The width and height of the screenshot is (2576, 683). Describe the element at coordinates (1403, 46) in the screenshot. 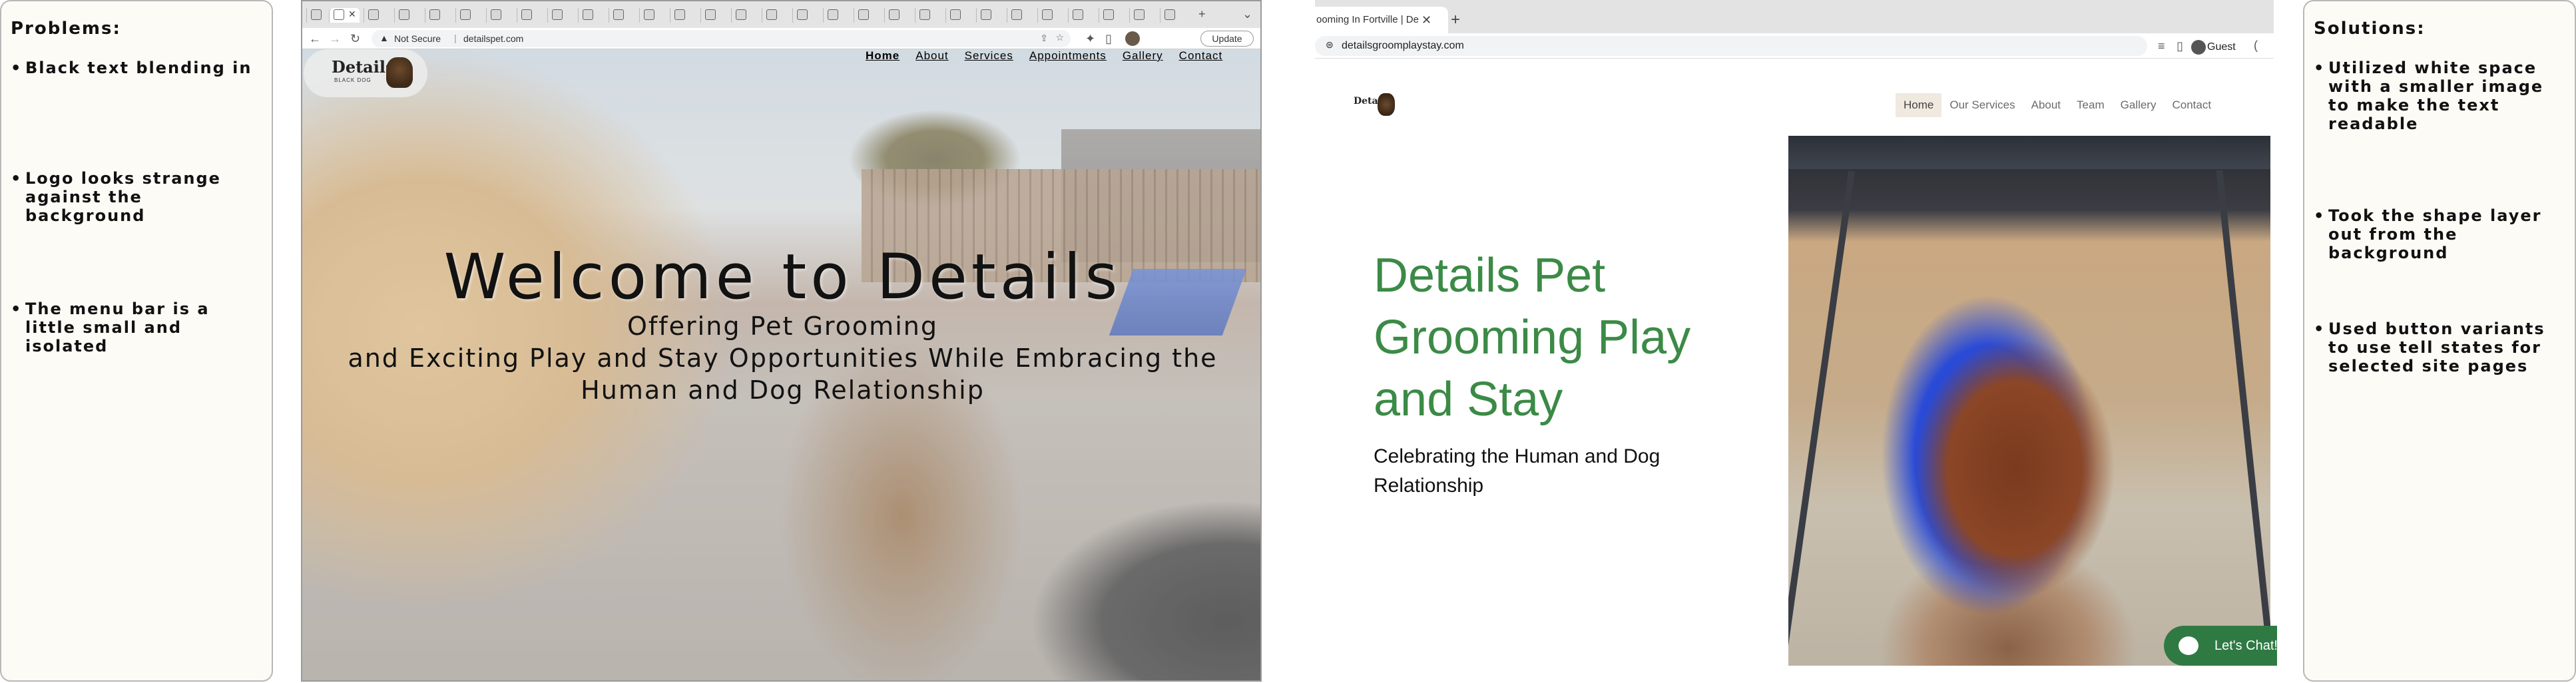

I see `url-text: detailsgroomplaystay.com` at that location.